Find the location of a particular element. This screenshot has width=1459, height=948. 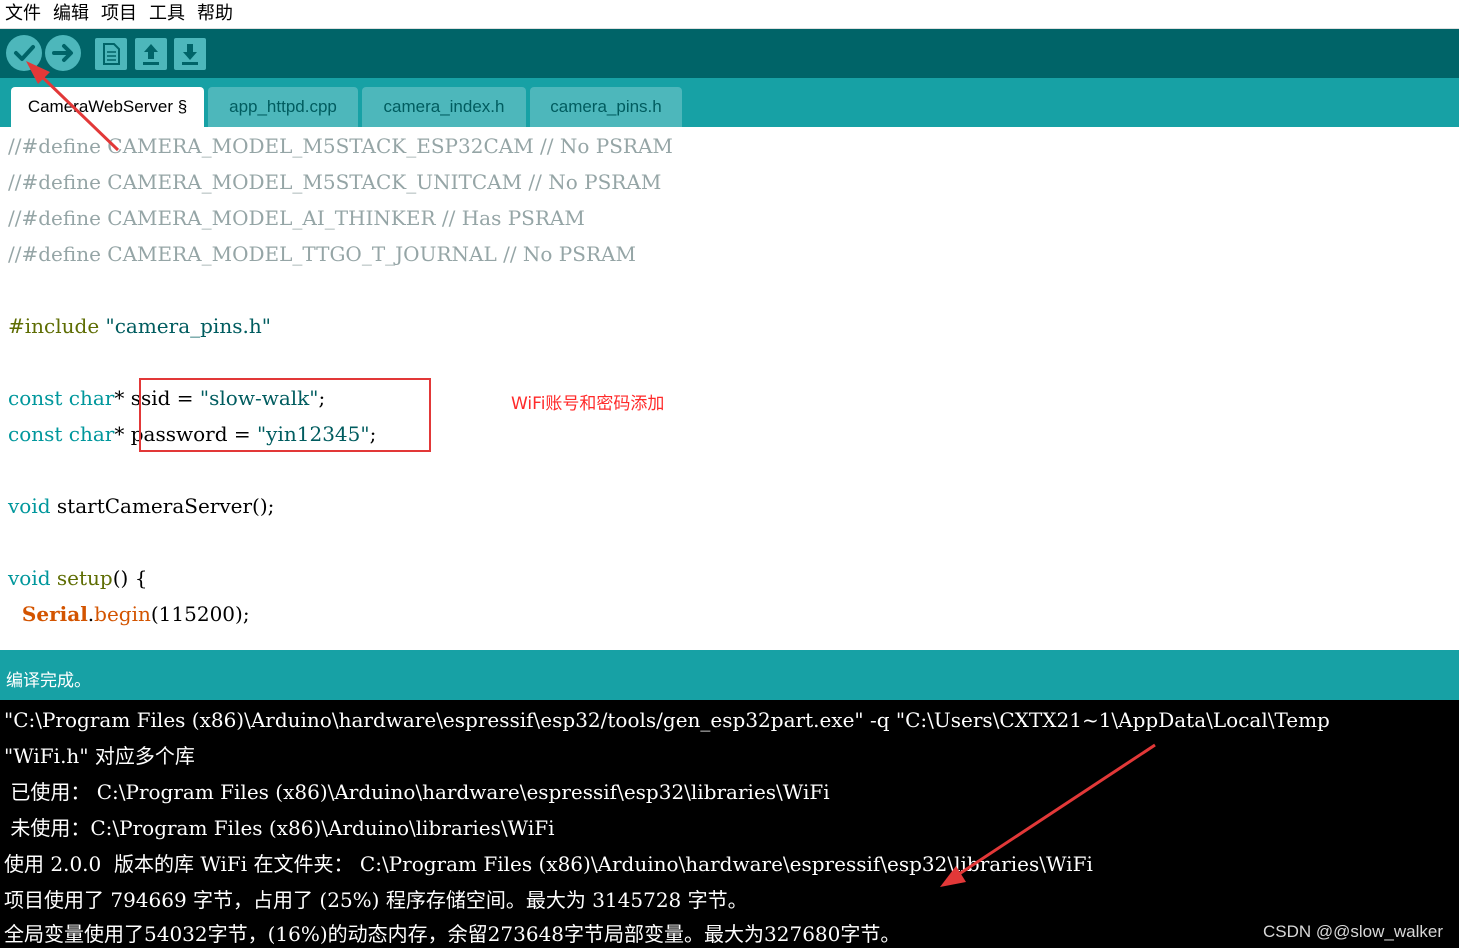

code-line: Serial.begin(115200); is located at coordinates (129, 614).